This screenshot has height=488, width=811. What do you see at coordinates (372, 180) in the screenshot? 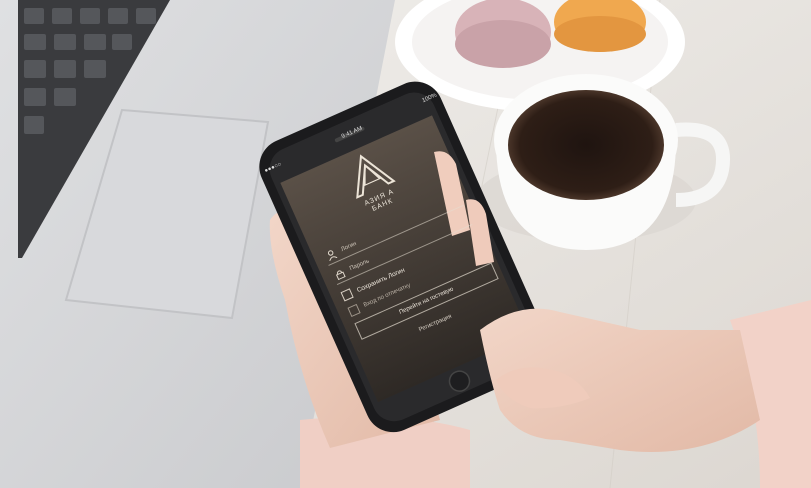
I see `bank-logo: АЗИЯ А БАНК` at bounding box center [372, 180].